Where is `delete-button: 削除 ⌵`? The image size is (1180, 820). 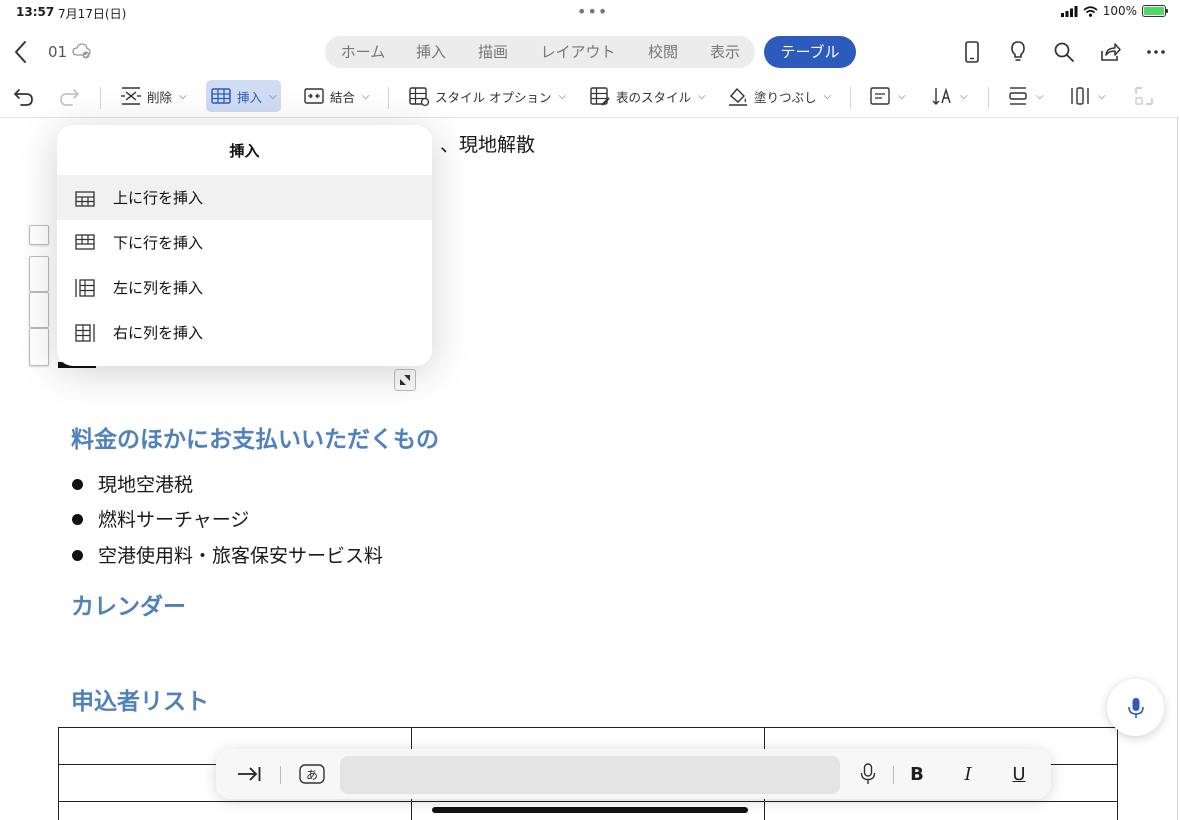
delete-button: 削除 ⌵ is located at coordinates (153, 96).